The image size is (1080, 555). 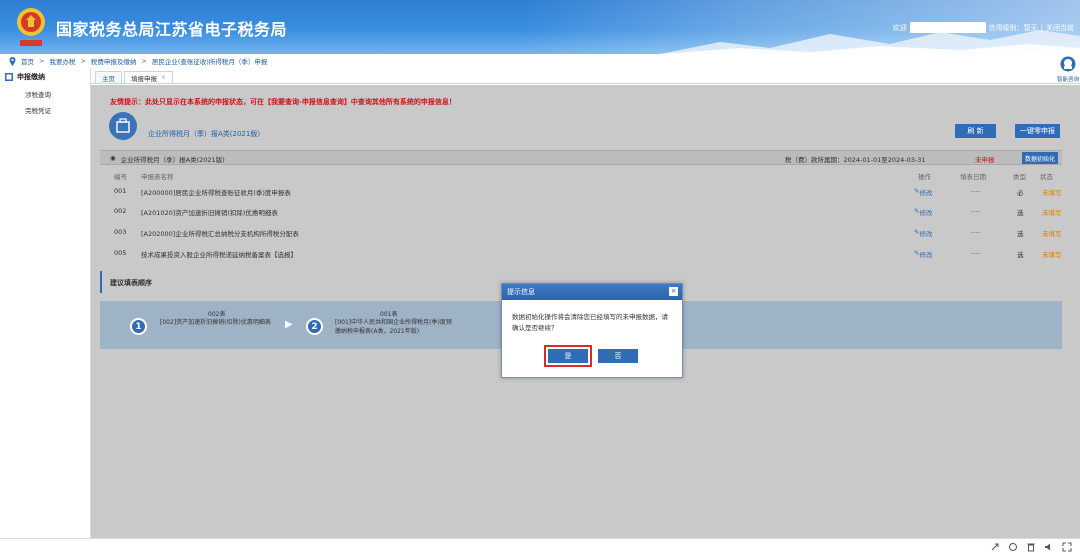 What do you see at coordinates (45, 94) in the screenshot?
I see `sidebar-item-tax-query: 涉税查询` at bounding box center [45, 94].